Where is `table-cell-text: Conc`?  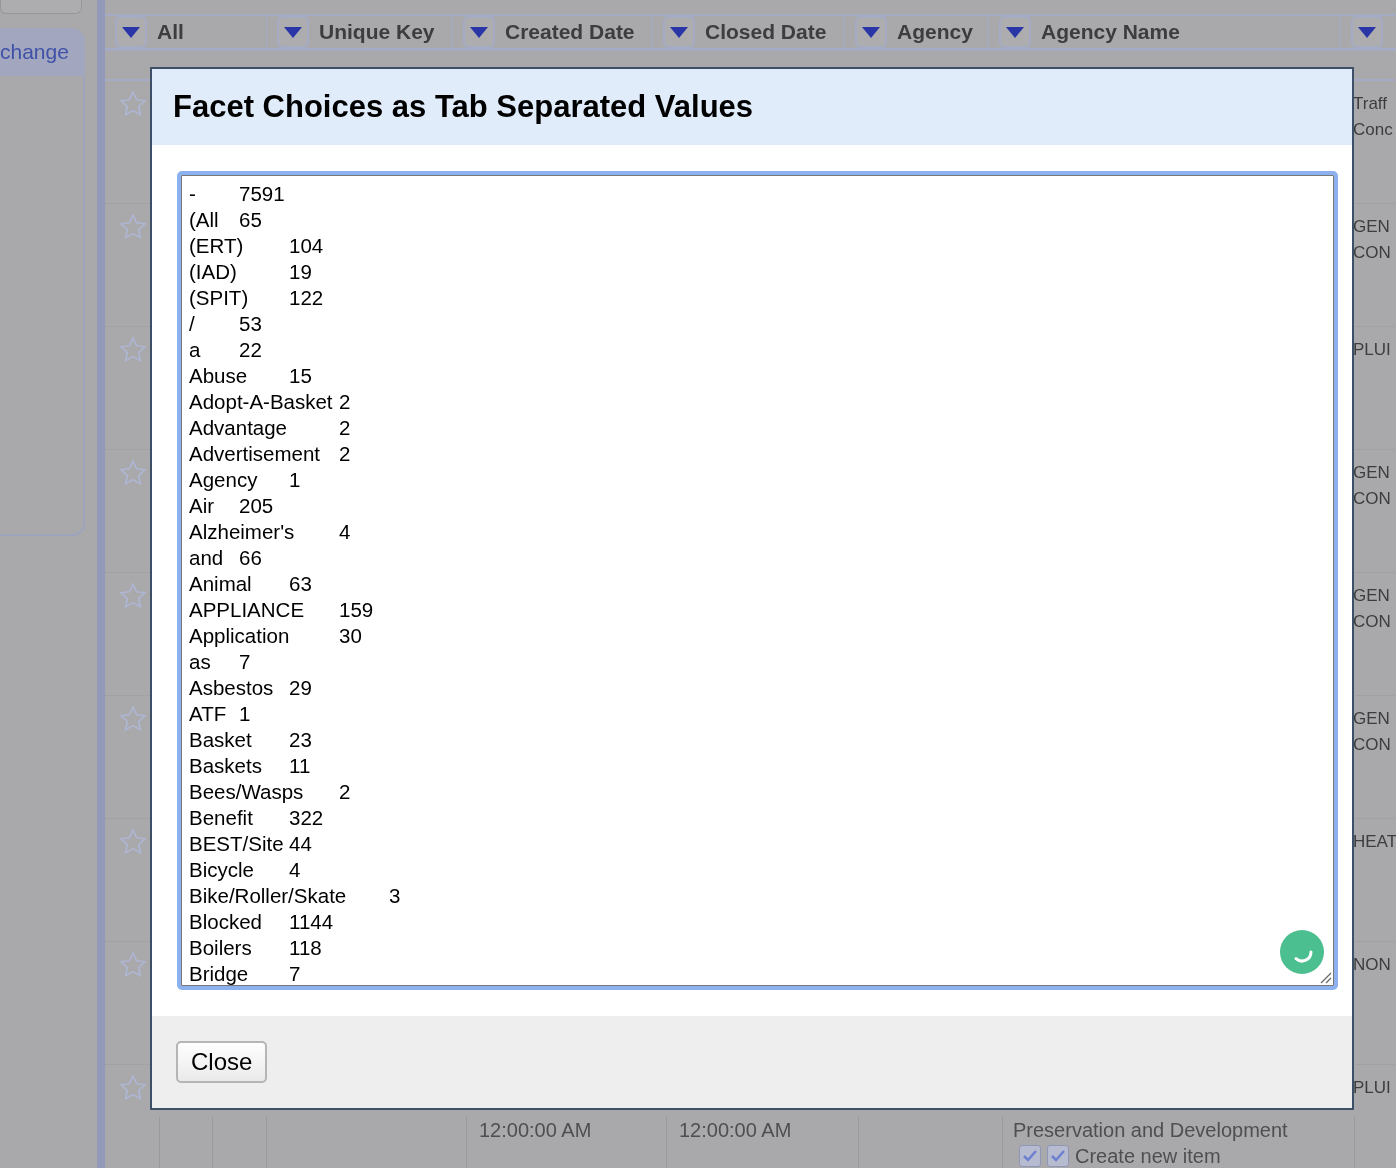
table-cell-text: Conc is located at coordinates (1373, 130).